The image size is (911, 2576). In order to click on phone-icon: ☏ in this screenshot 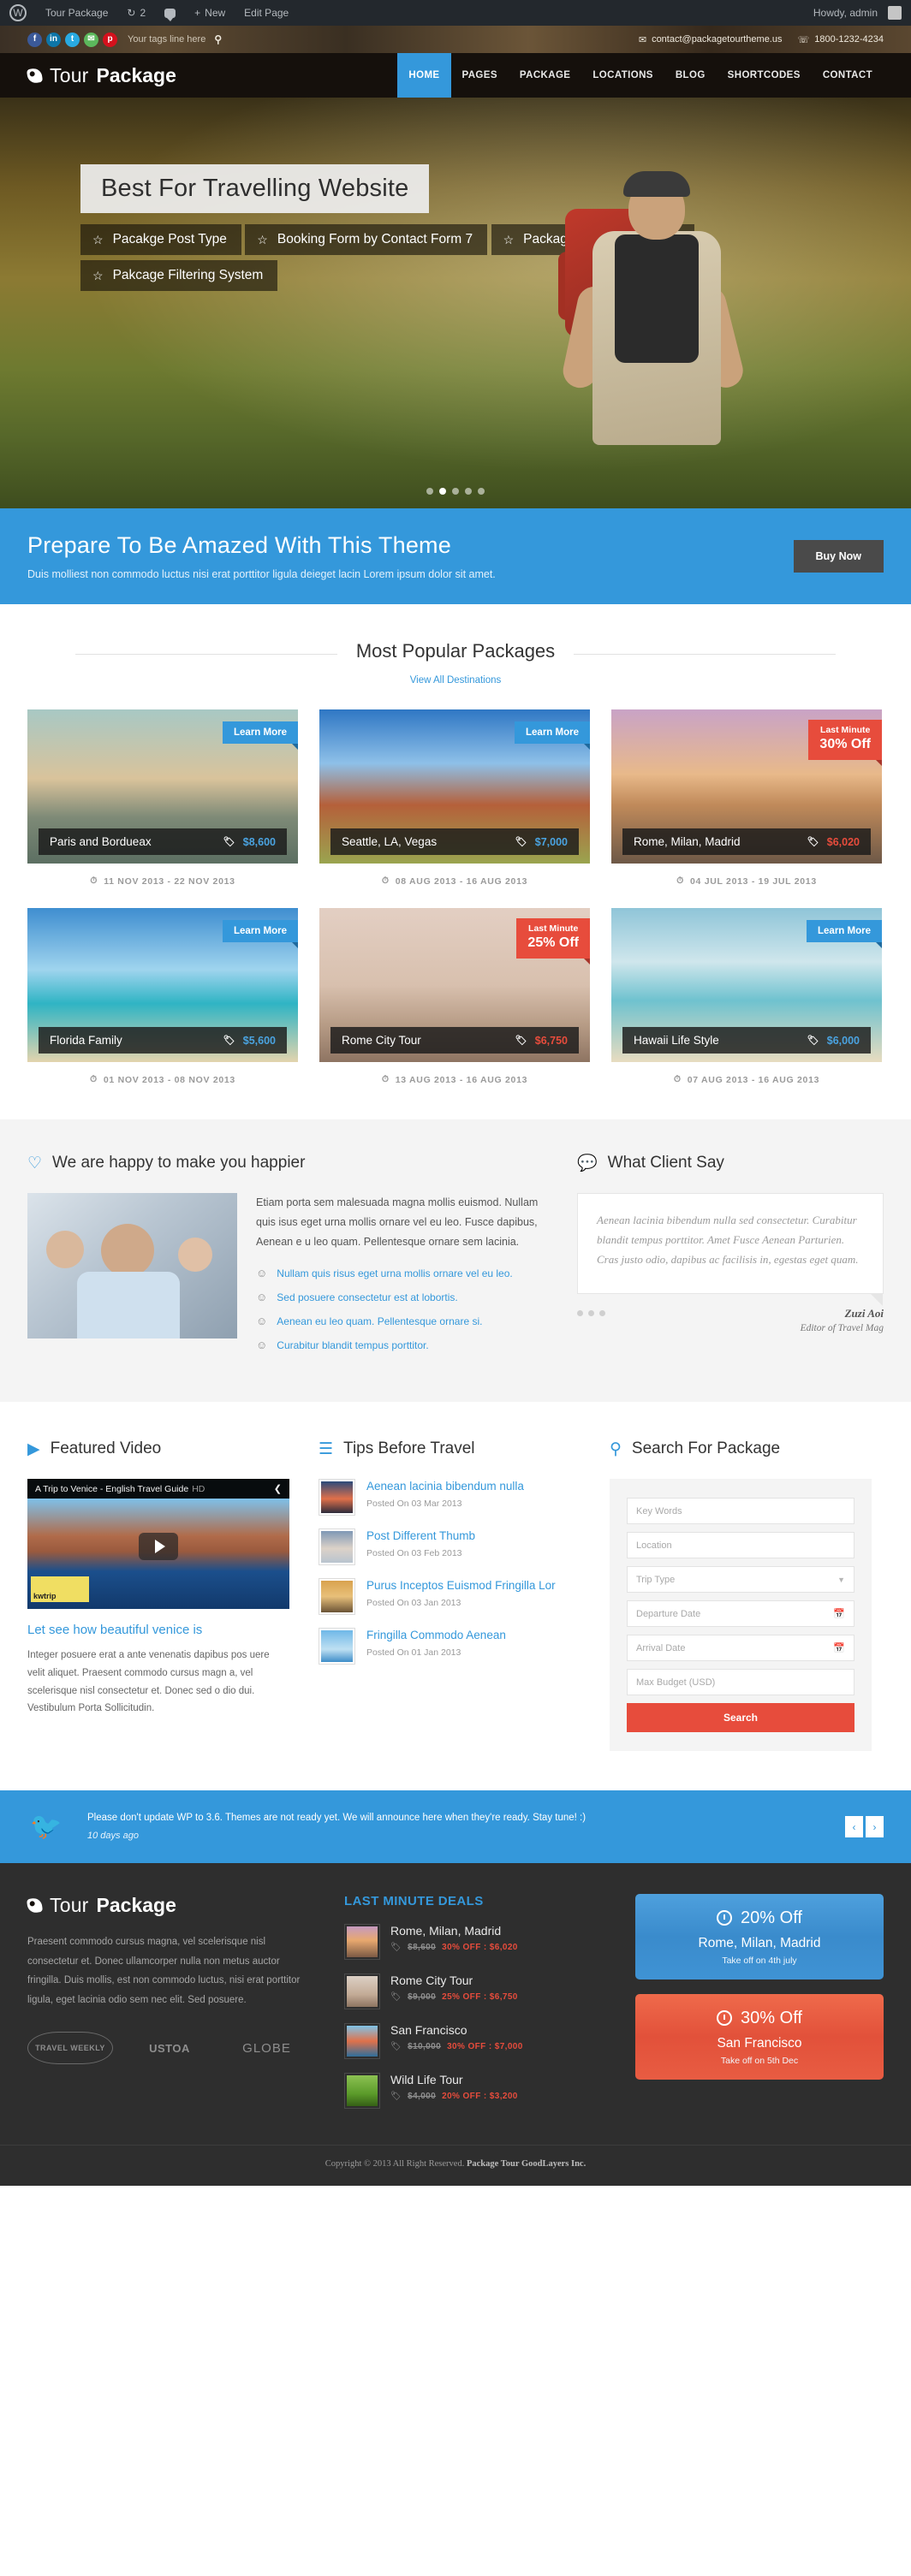, I will do `click(803, 39)`.